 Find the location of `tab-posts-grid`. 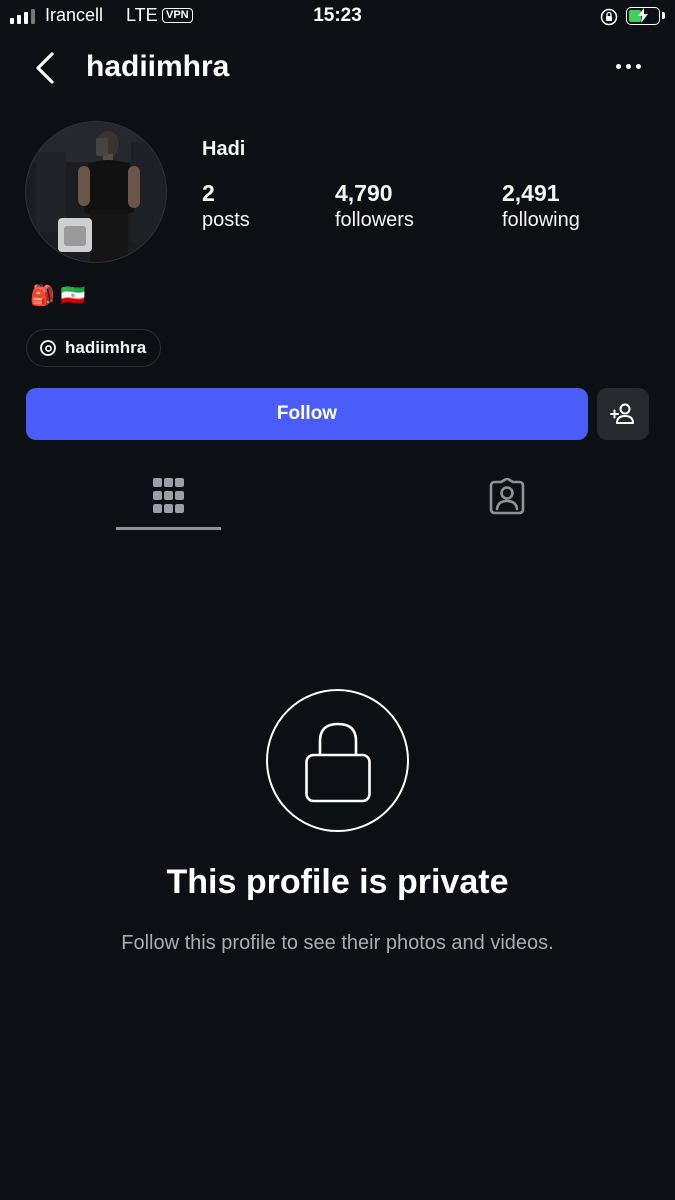

tab-posts-grid is located at coordinates (168, 498).